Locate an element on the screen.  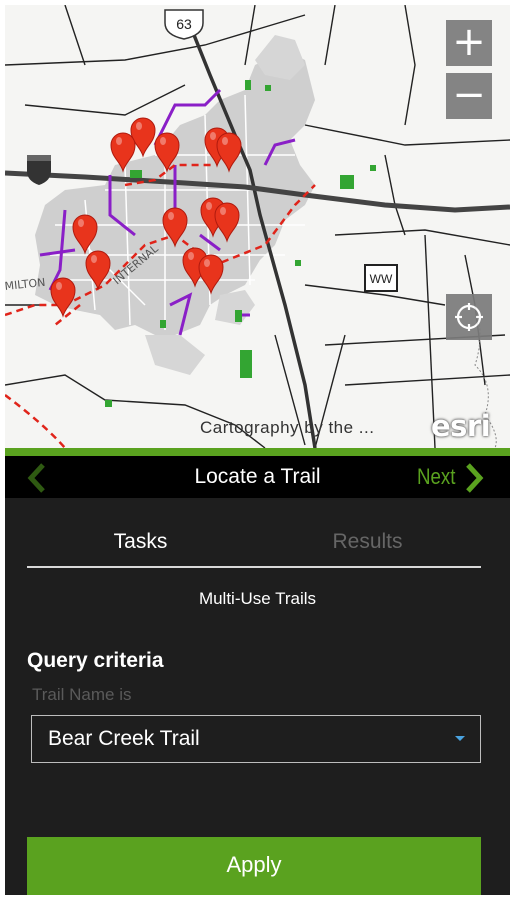
trail-name-select: Bear Creek Trail is located at coordinates (256, 739).